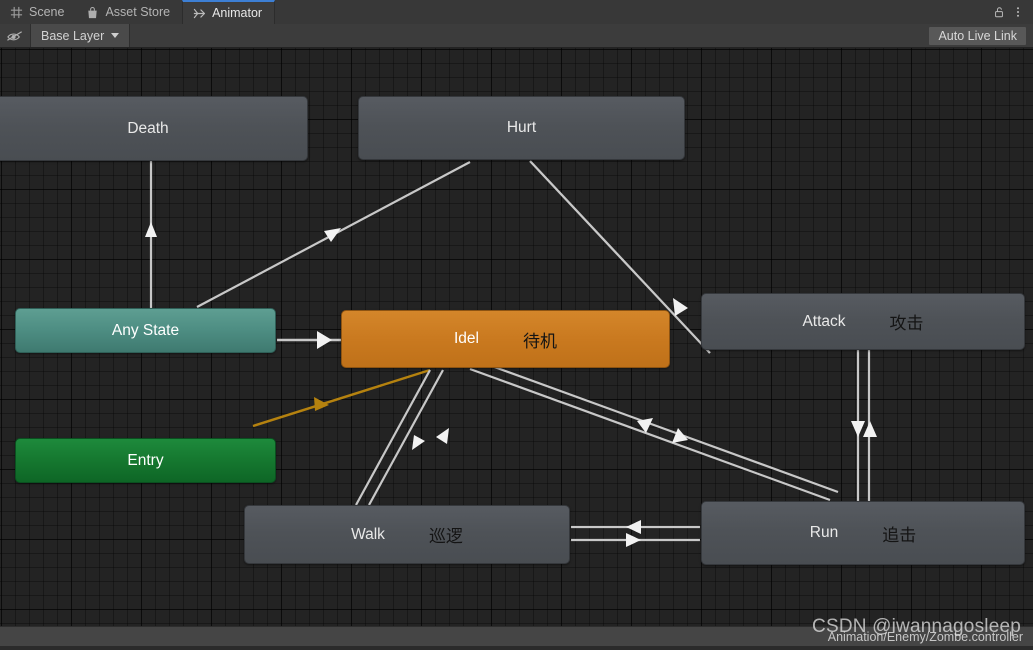  I want to click on state-node-idel: Idel 待机, so click(505, 339).